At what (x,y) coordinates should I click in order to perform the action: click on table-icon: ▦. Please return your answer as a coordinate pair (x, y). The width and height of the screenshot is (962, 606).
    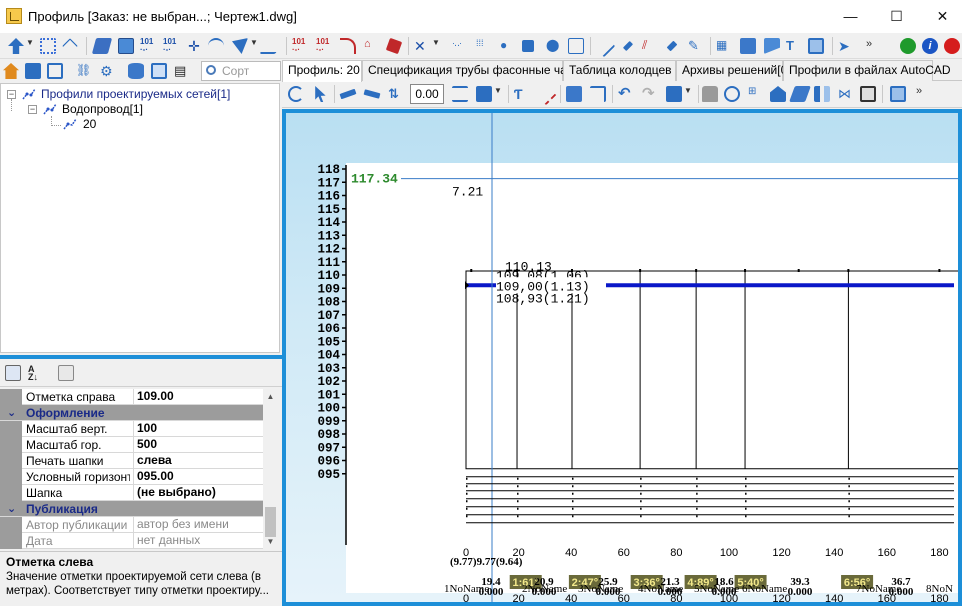
    Looking at the image, I should click on (724, 46).